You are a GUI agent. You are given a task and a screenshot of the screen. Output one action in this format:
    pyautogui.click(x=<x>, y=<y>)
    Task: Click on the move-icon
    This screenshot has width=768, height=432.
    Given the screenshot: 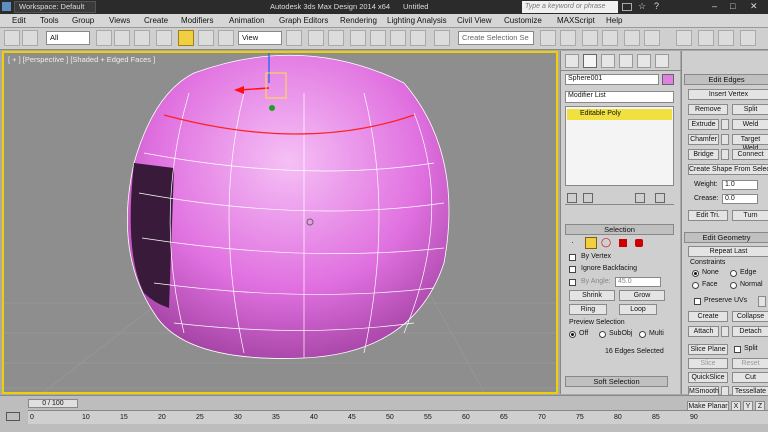 What is the action you would take?
    pyautogui.click(x=186, y=38)
    